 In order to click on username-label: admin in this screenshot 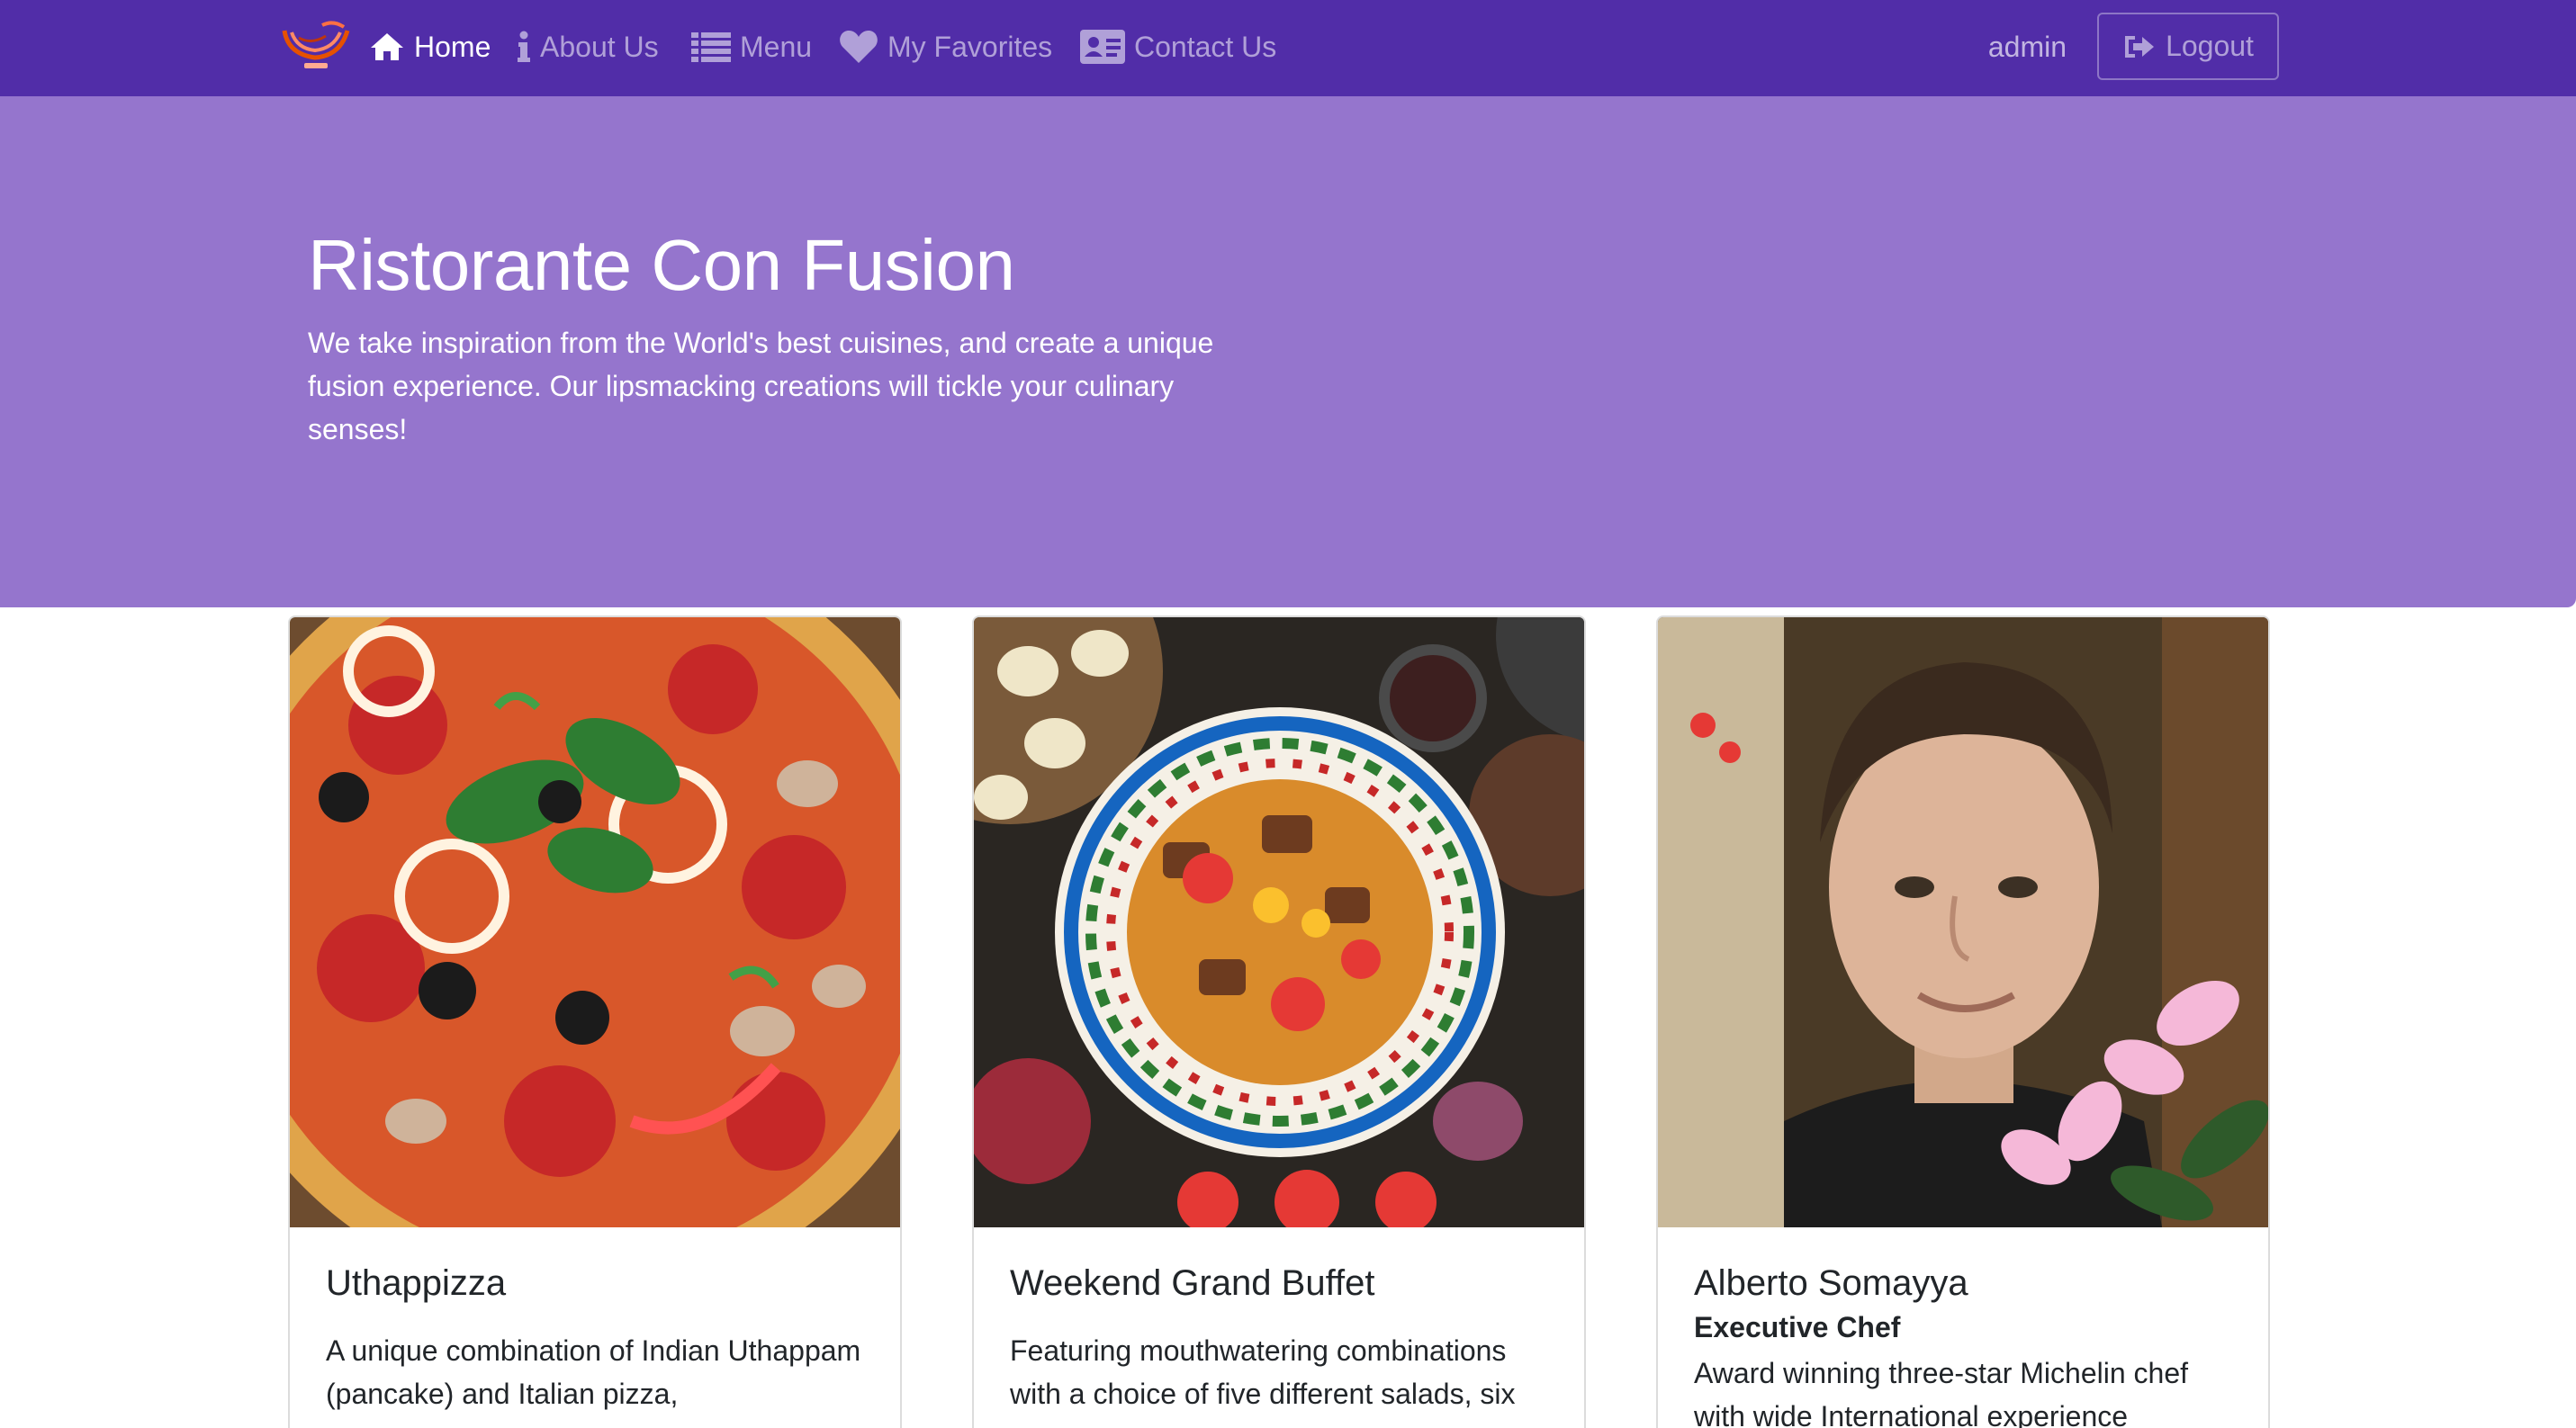, I will do `click(2027, 46)`.